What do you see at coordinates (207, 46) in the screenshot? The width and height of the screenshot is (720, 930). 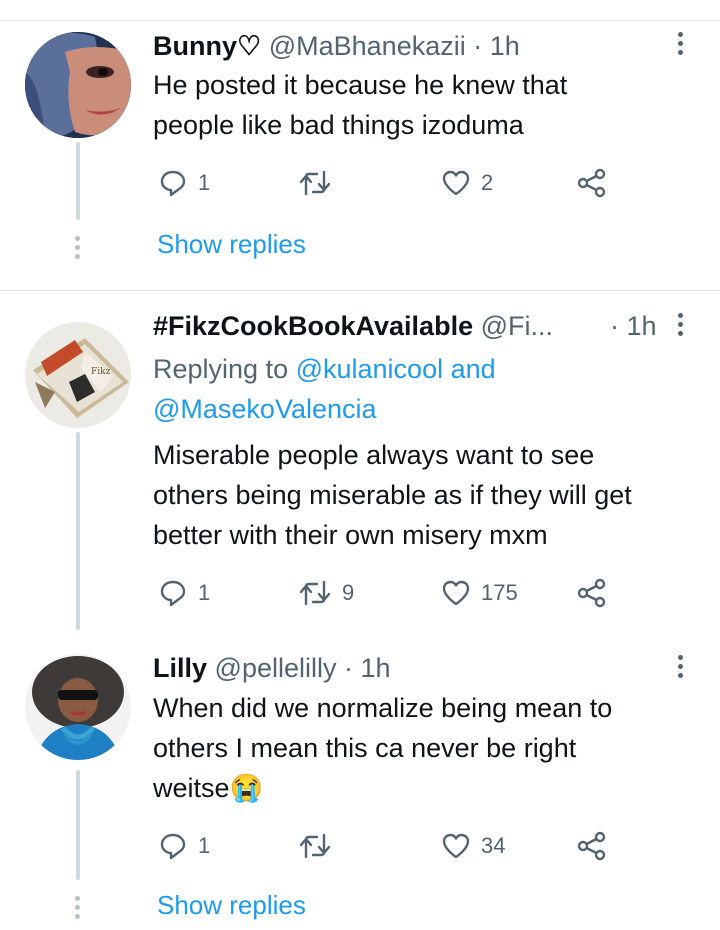 I see `display-name: Bunny♡` at bounding box center [207, 46].